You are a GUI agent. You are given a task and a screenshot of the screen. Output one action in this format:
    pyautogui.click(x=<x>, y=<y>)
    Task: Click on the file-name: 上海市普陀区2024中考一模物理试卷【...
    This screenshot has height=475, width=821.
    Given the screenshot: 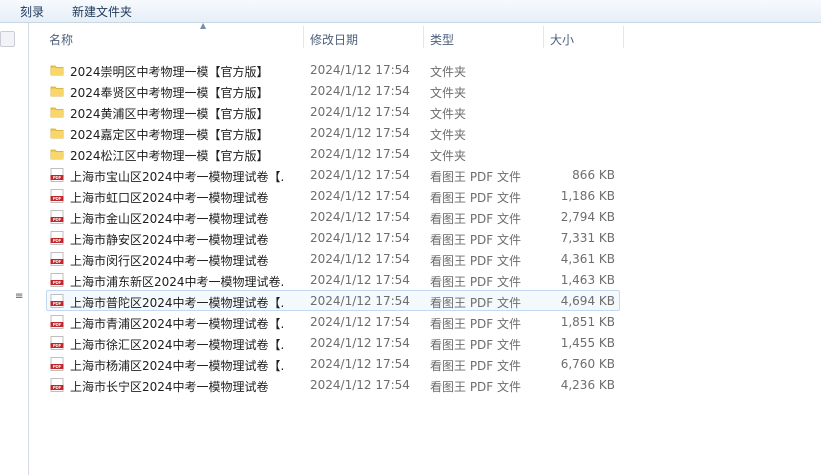 What is the action you would take?
    pyautogui.click(x=177, y=303)
    